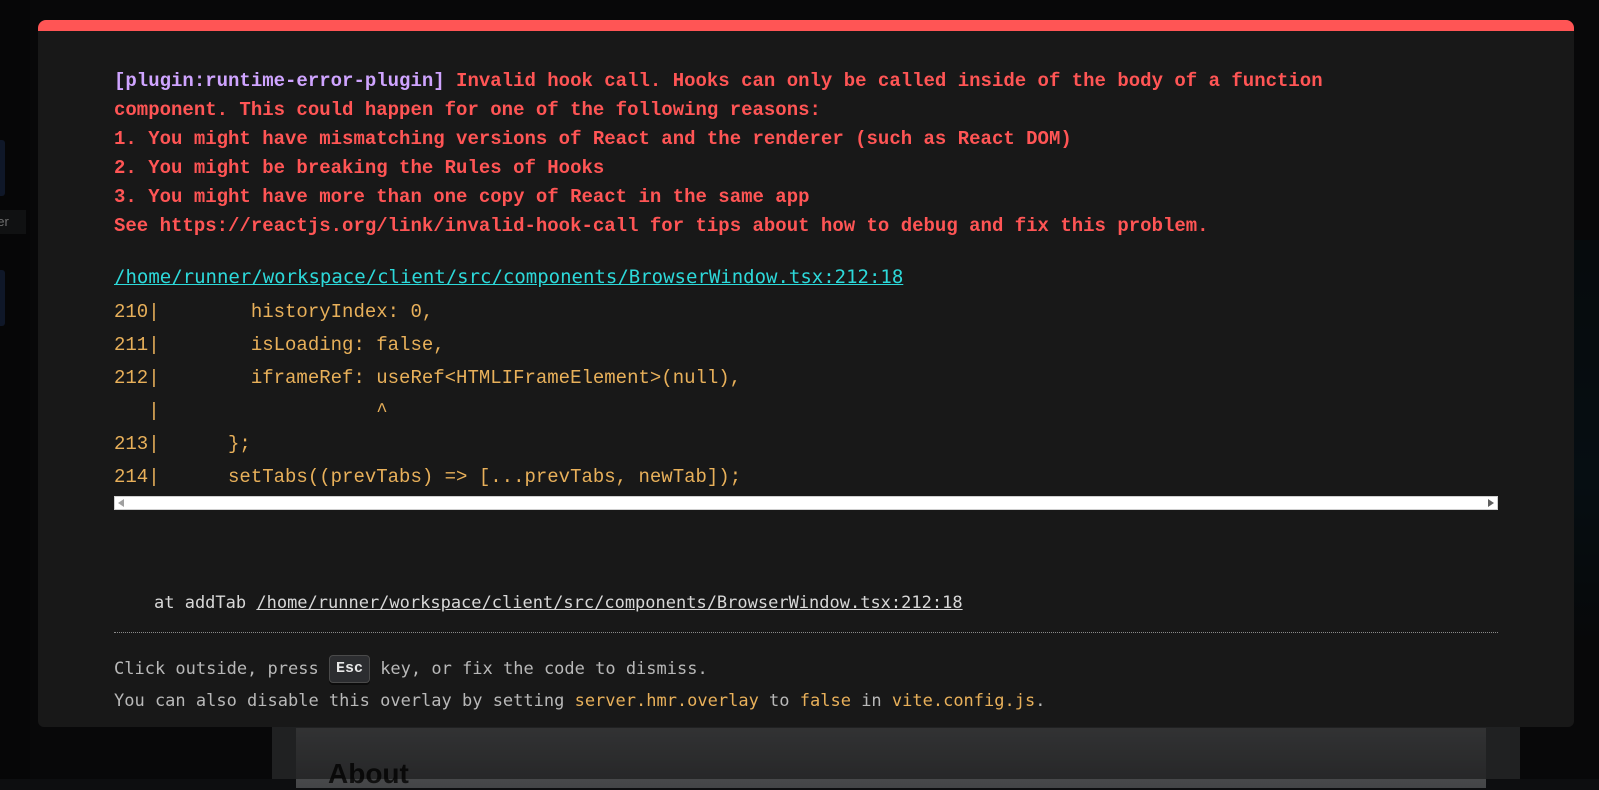  What do you see at coordinates (221, 669) in the screenshot?
I see `tip-text: Click outside, press` at bounding box center [221, 669].